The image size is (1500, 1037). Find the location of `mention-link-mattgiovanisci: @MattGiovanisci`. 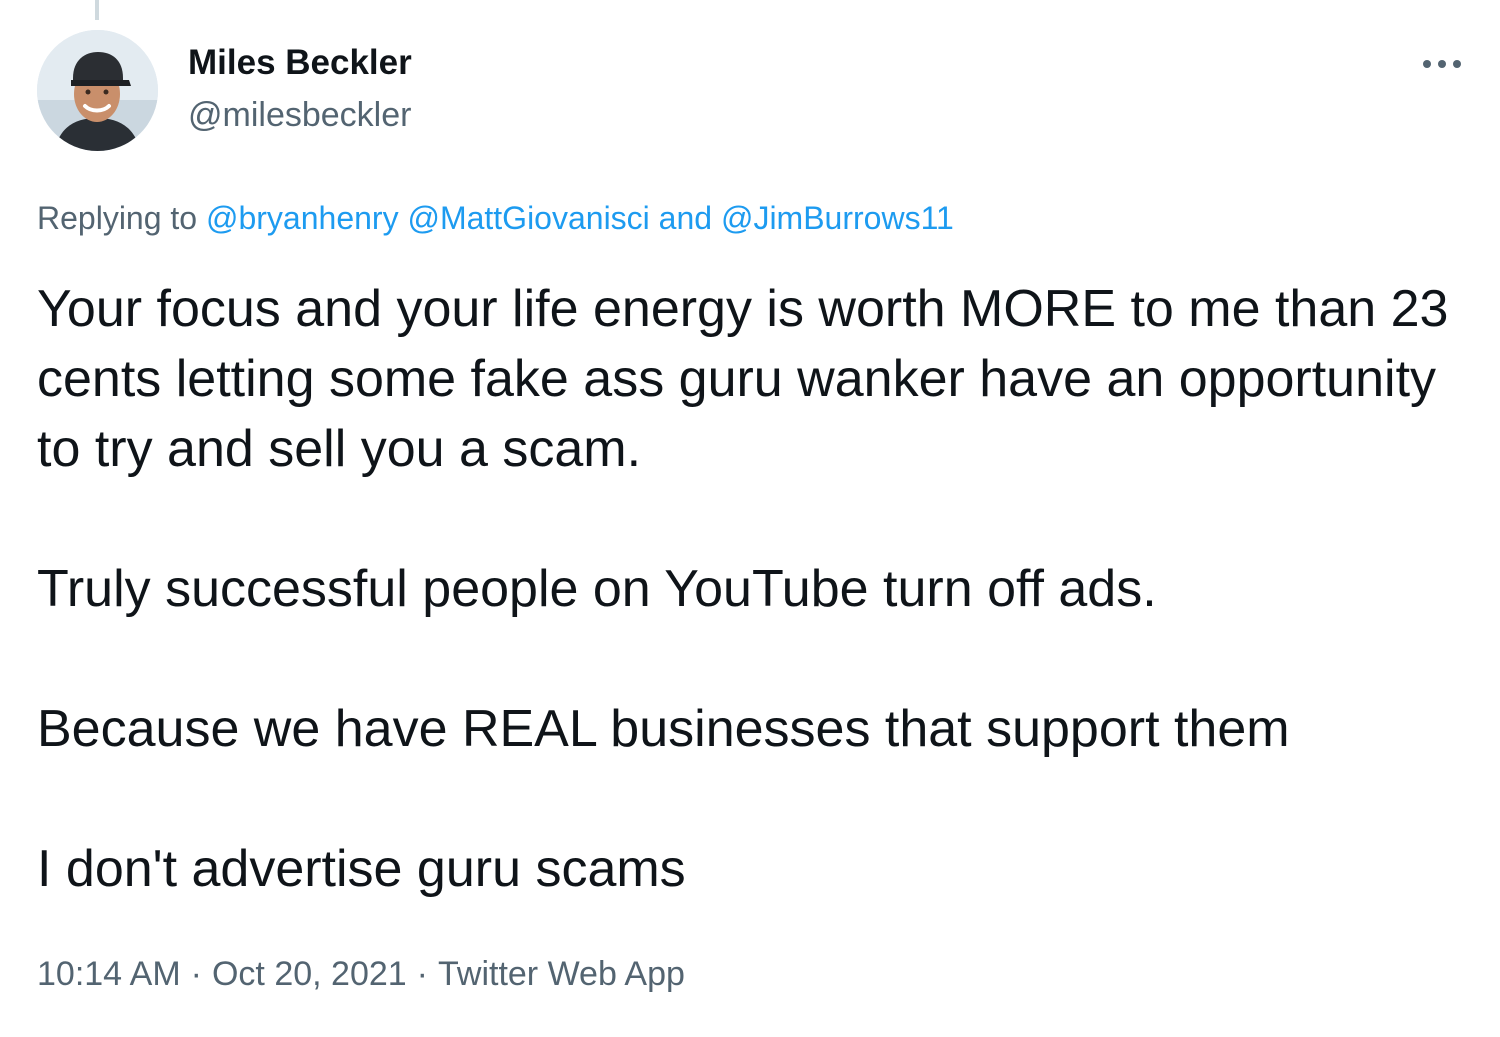

mention-link-mattgiovanisci: @MattGiovanisci is located at coordinates (528, 218).